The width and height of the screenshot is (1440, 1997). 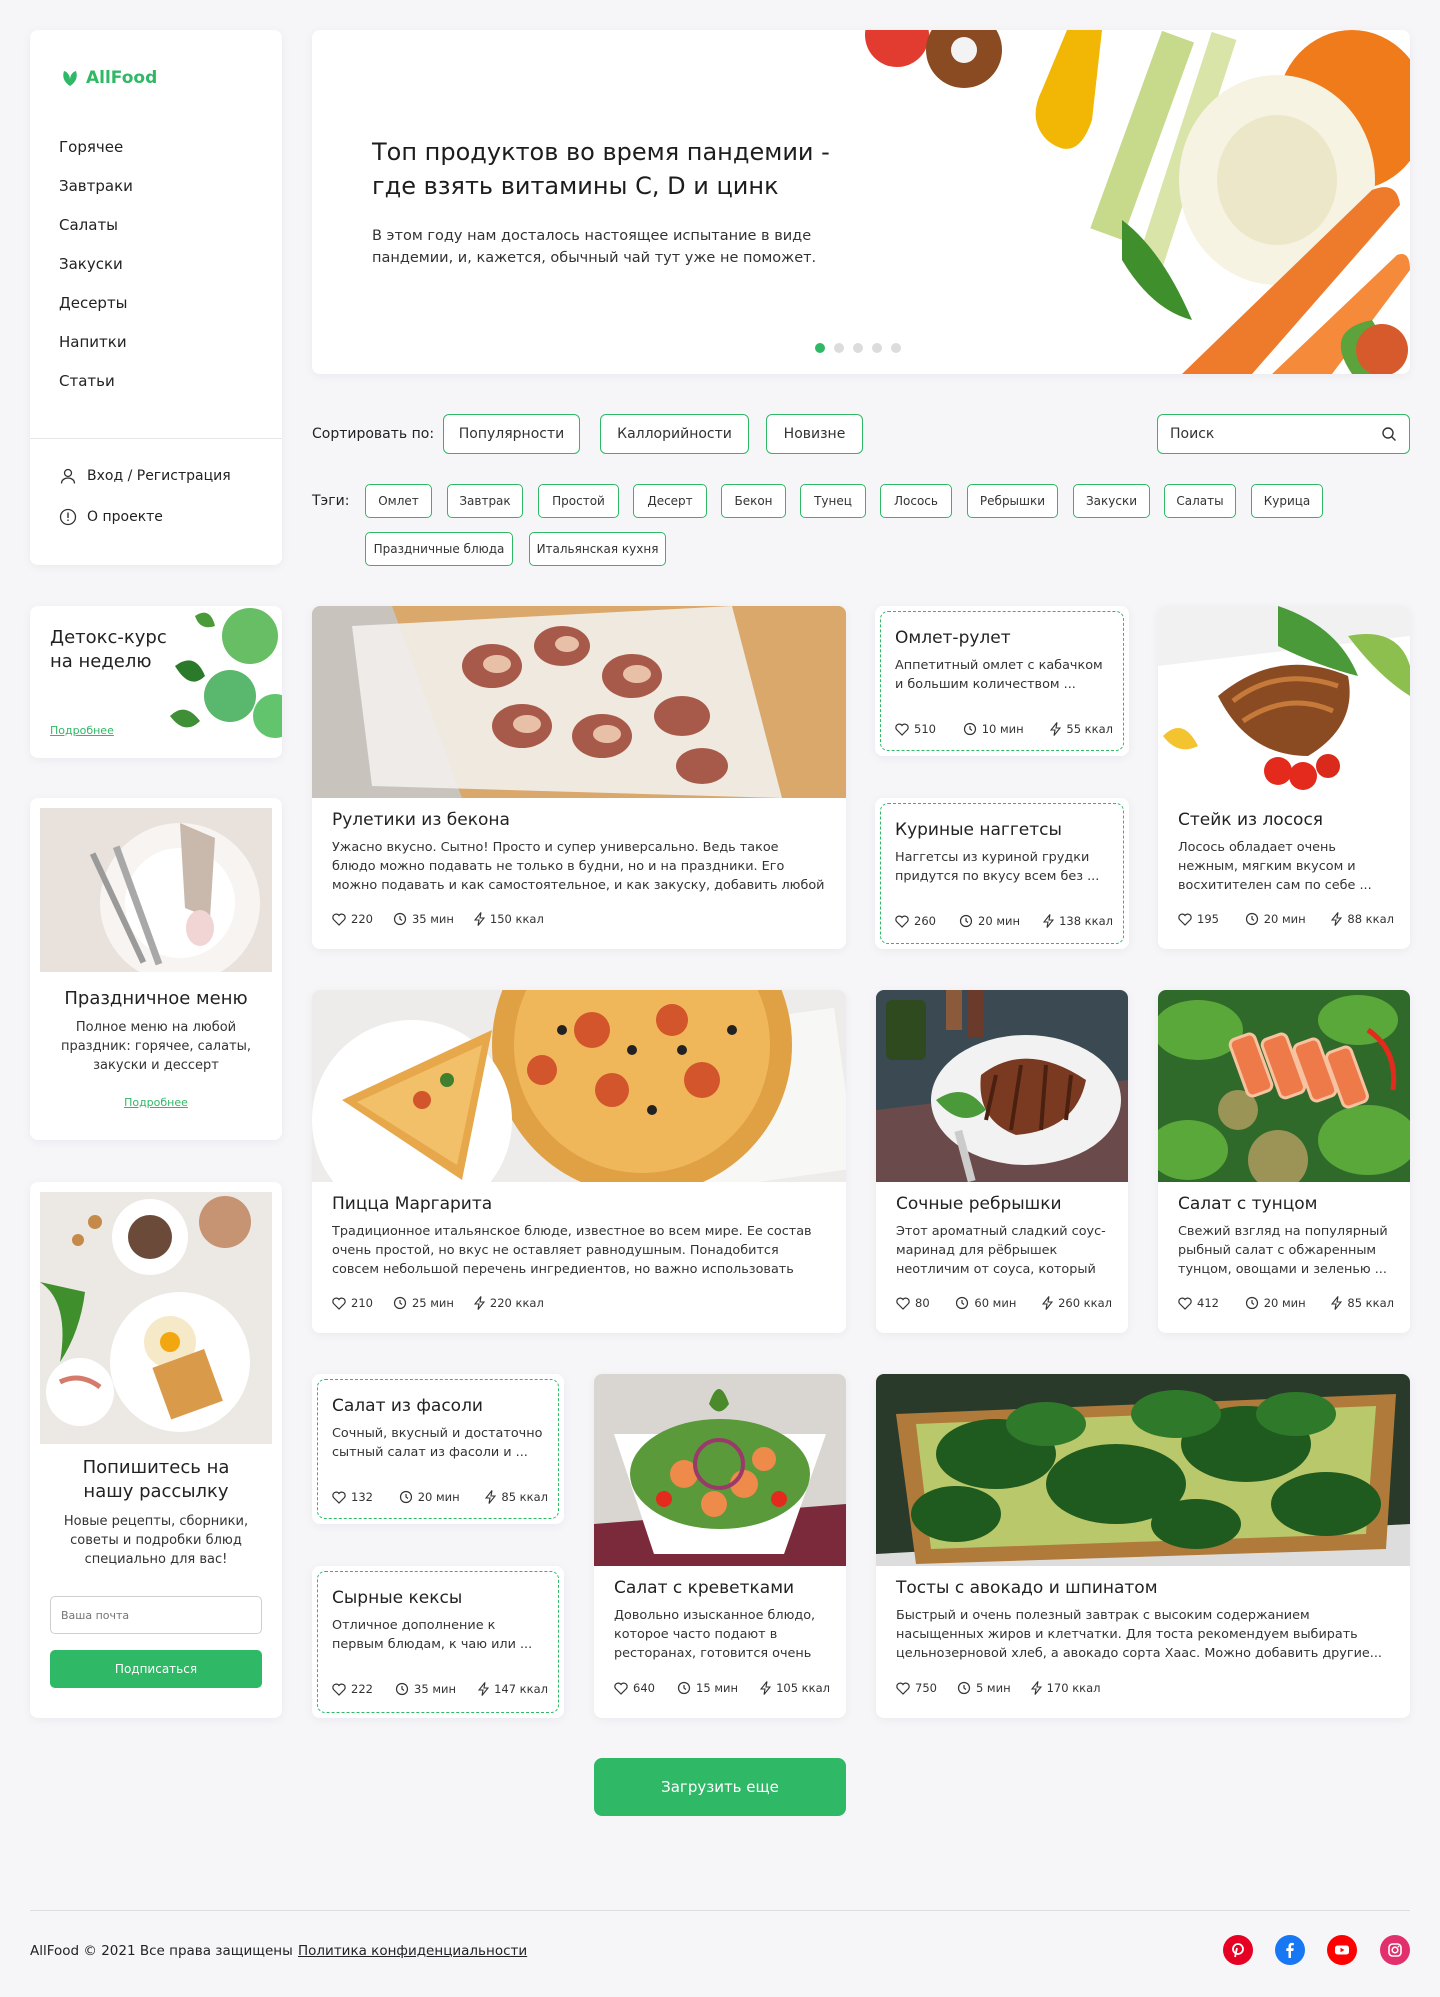 I want to click on pinterest-icon, so click(x=1238, y=1950).